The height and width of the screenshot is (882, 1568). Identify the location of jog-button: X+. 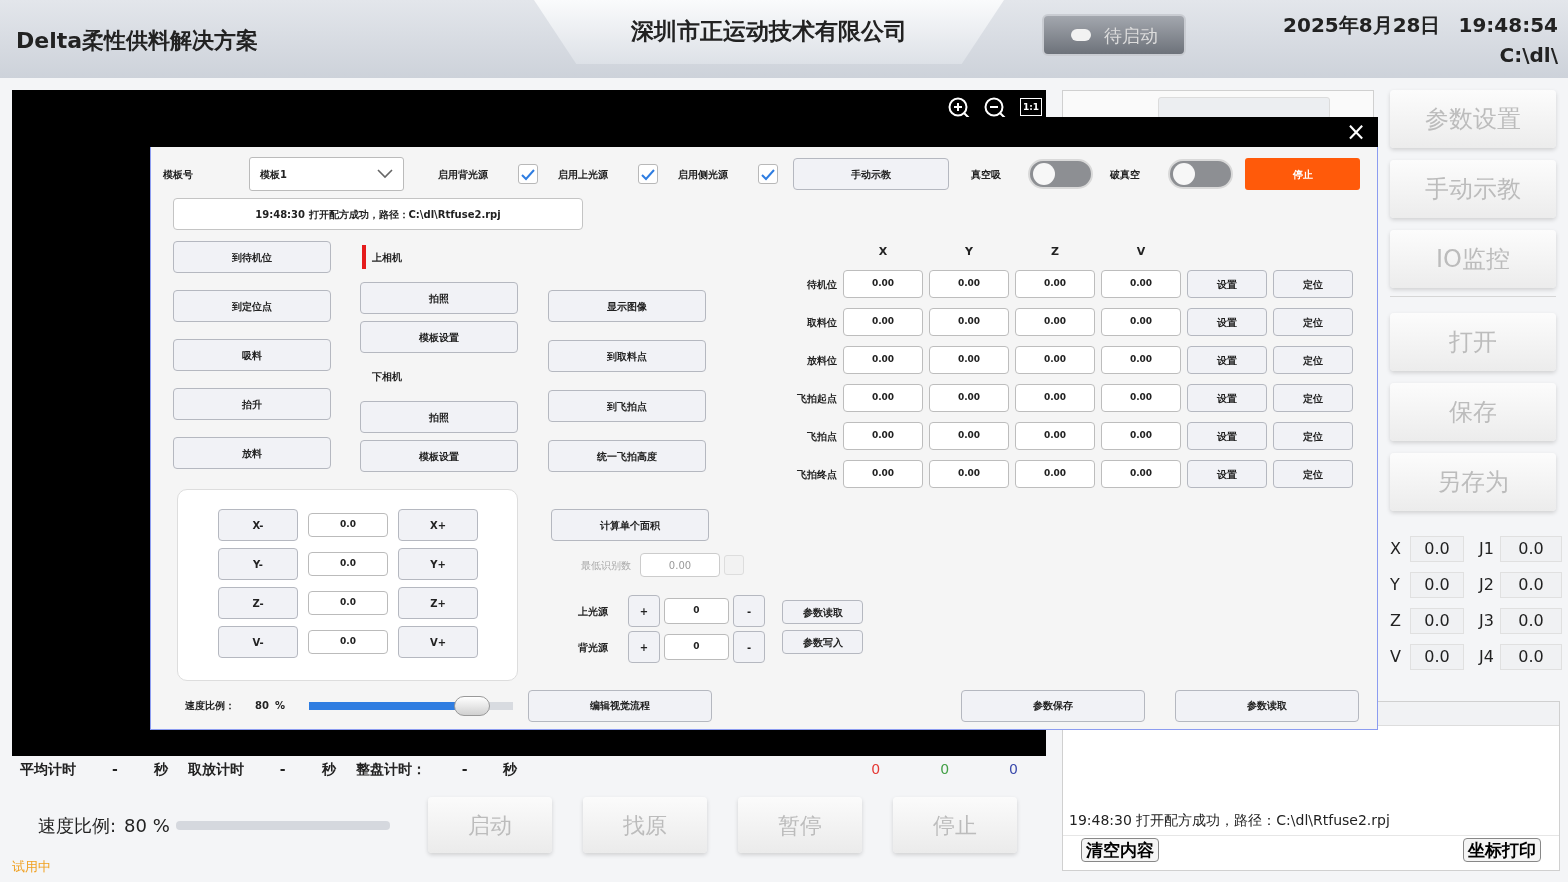
(438, 525).